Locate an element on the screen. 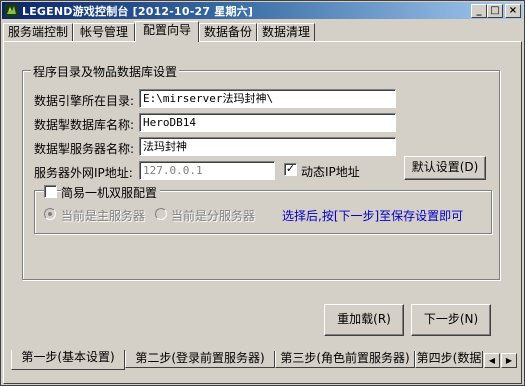 This screenshot has width=525, height=386. main-tab-strip: 服务端控制 帐号管理 配置向导 数据备份 数据清理 is located at coordinates (263, 31).